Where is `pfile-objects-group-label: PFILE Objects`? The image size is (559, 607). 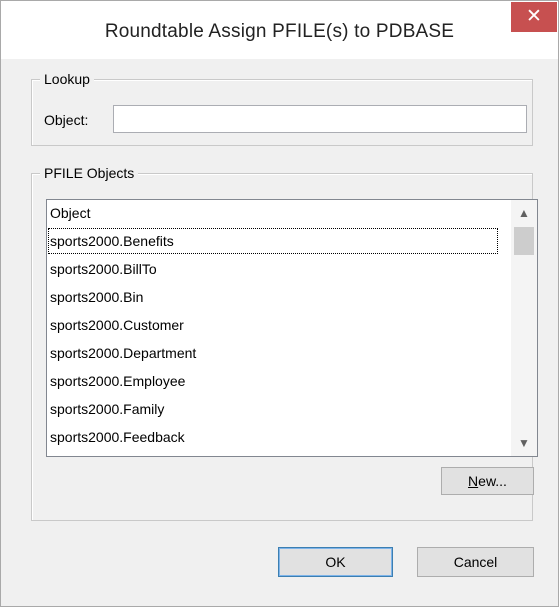 pfile-objects-group-label: PFILE Objects is located at coordinates (89, 173).